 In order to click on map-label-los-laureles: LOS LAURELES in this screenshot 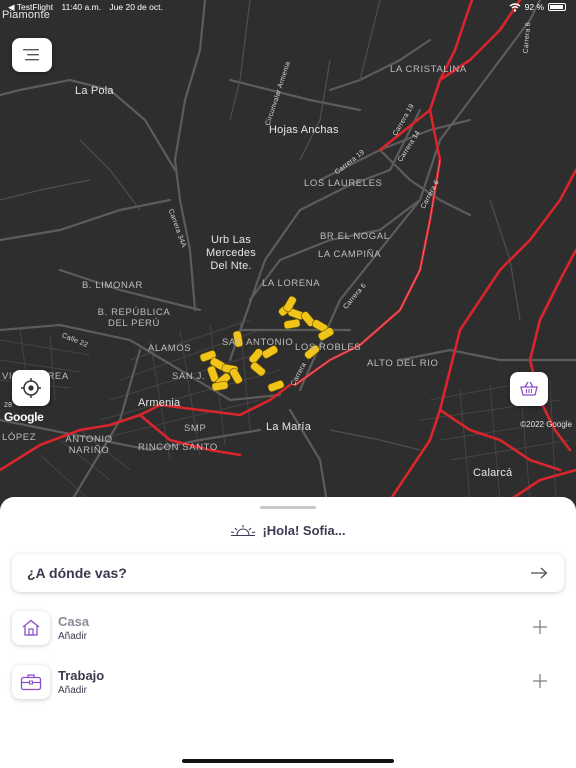, I will do `click(343, 183)`.